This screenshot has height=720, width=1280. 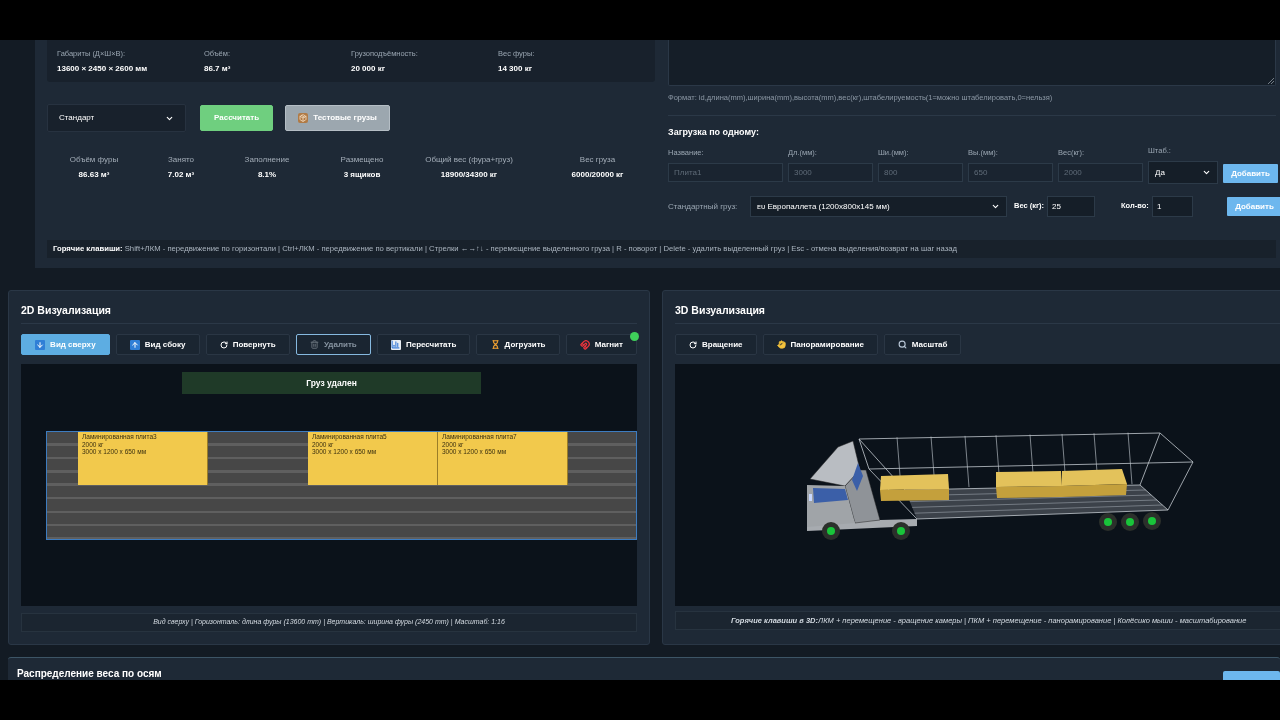 I want to click on text-input: Плита1, so click(x=725, y=172).